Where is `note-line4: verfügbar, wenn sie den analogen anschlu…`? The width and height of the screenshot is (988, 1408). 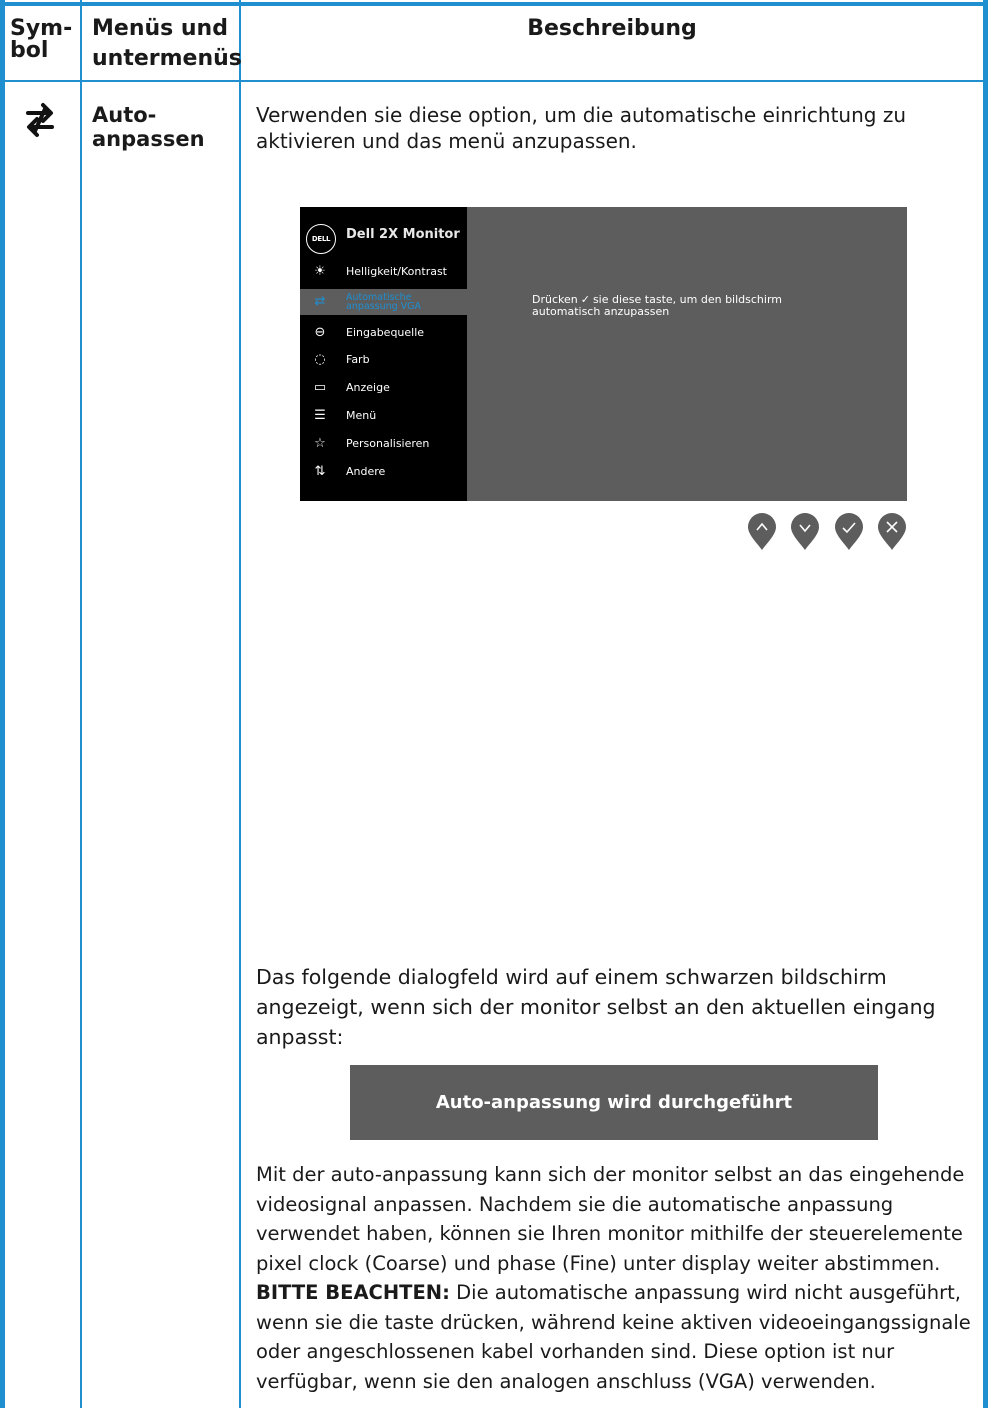
note-line4: verfügbar, wenn sie den analogen anschlu… is located at coordinates (566, 1381).